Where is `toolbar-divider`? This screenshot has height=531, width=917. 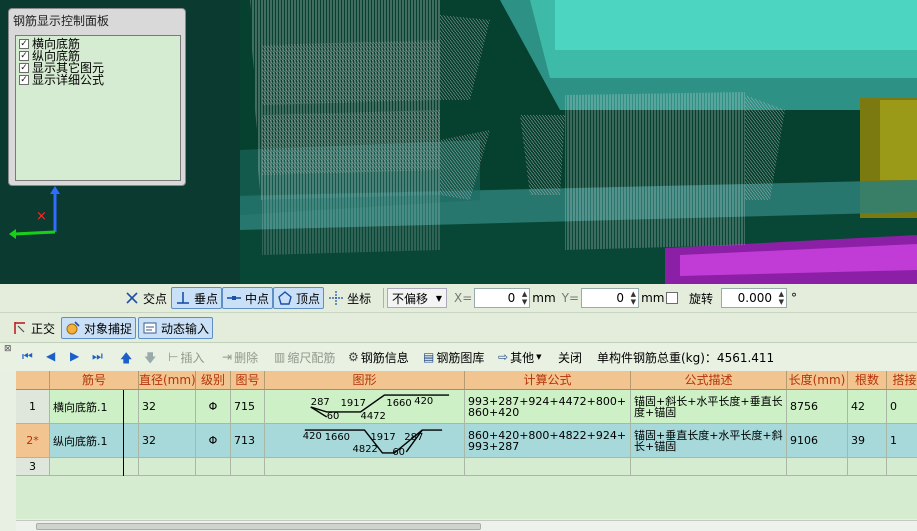
toolbar-divider is located at coordinates (383, 298).